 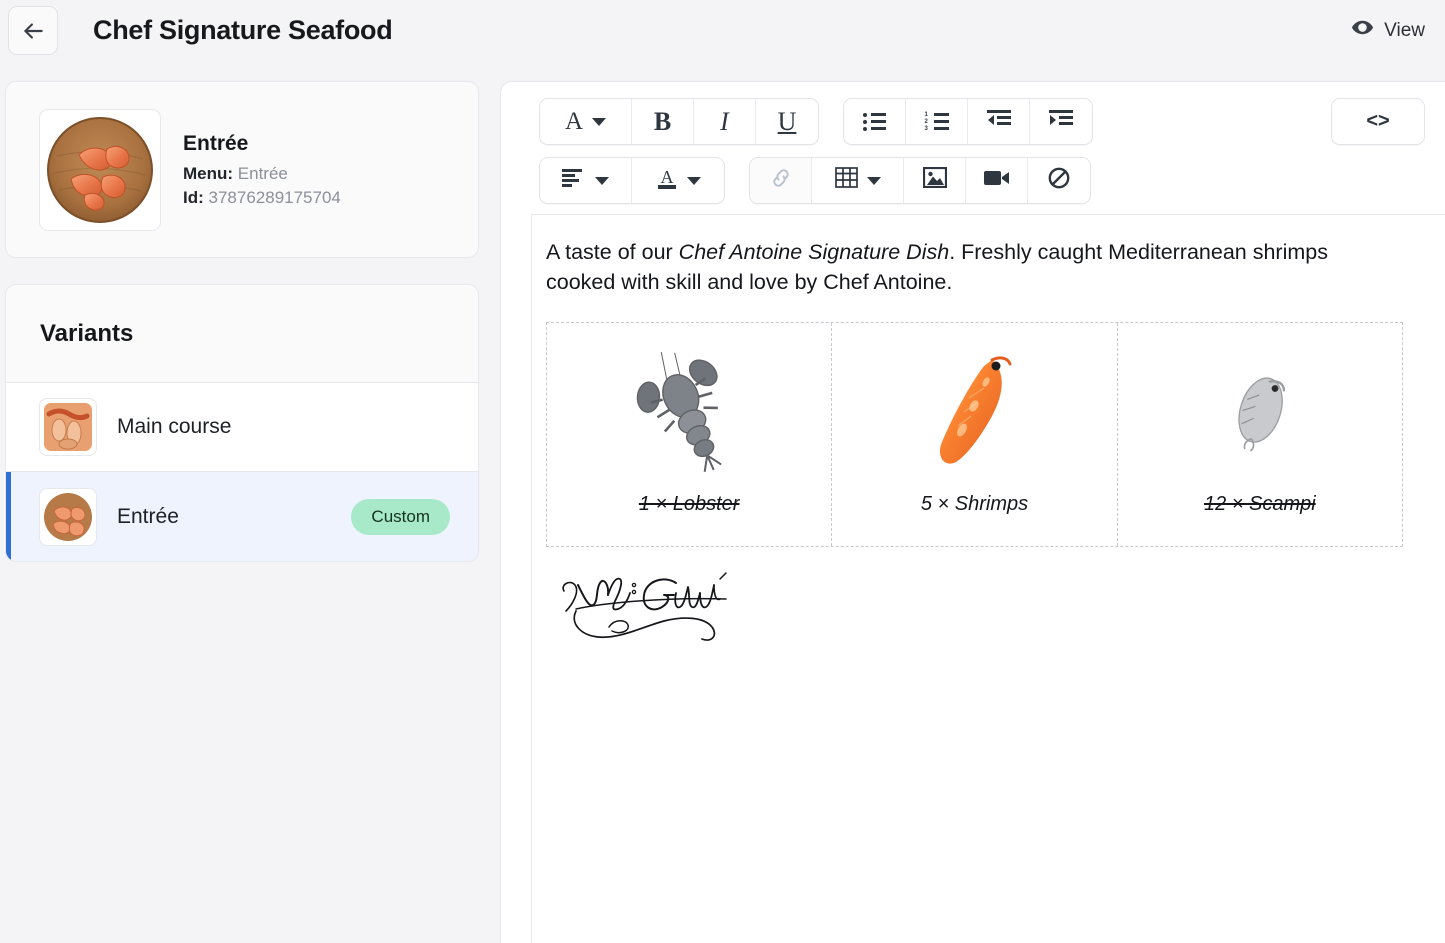 What do you see at coordinates (722, 30) in the screenshot?
I see `app-header: Chef Signature Seafood View` at bounding box center [722, 30].